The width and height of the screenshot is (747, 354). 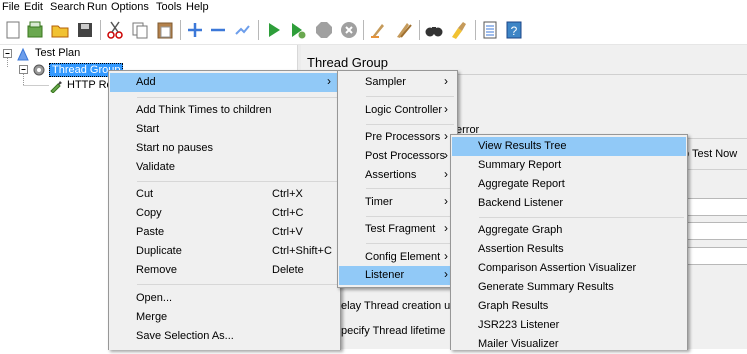 What do you see at coordinates (349, 30) in the screenshot?
I see `shutdown-icon` at bounding box center [349, 30].